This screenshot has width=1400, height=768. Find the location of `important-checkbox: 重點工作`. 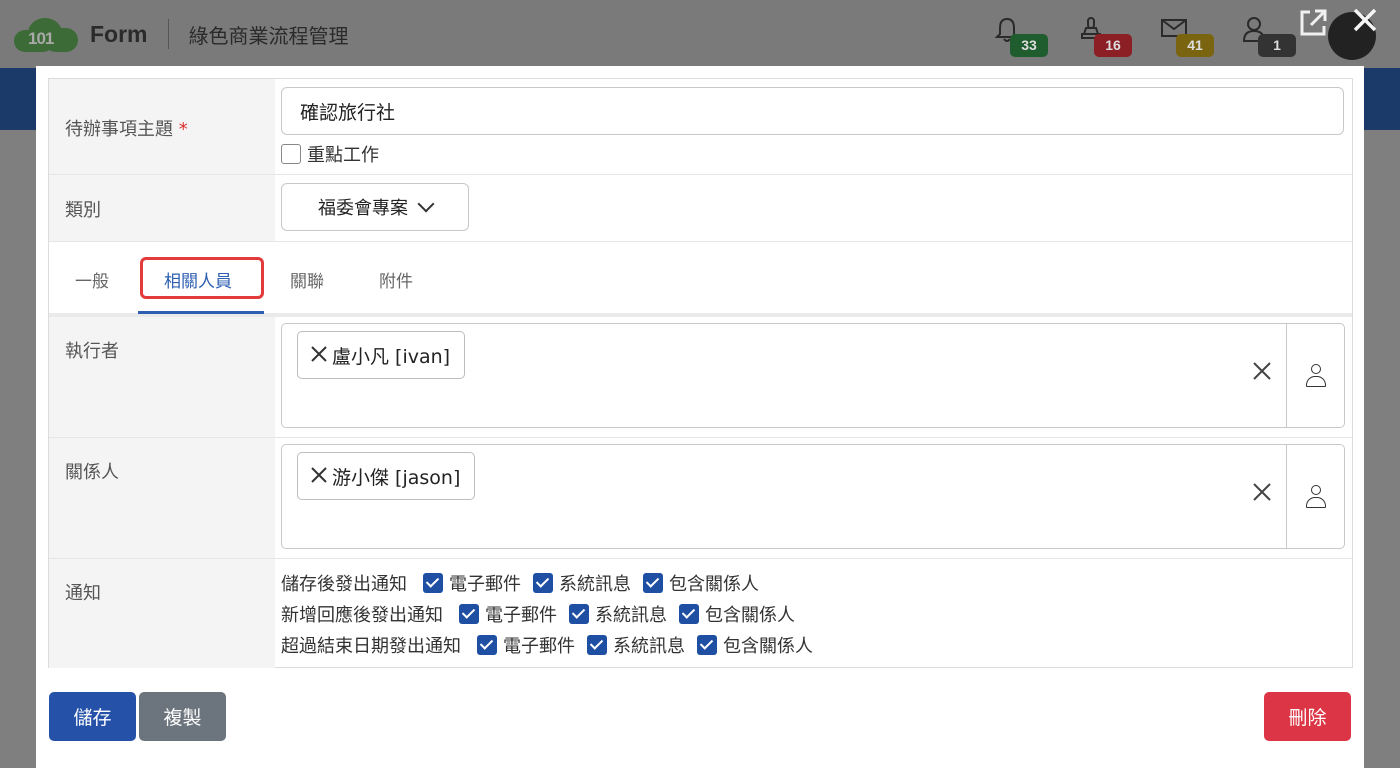

important-checkbox: 重點工作 is located at coordinates (330, 154).